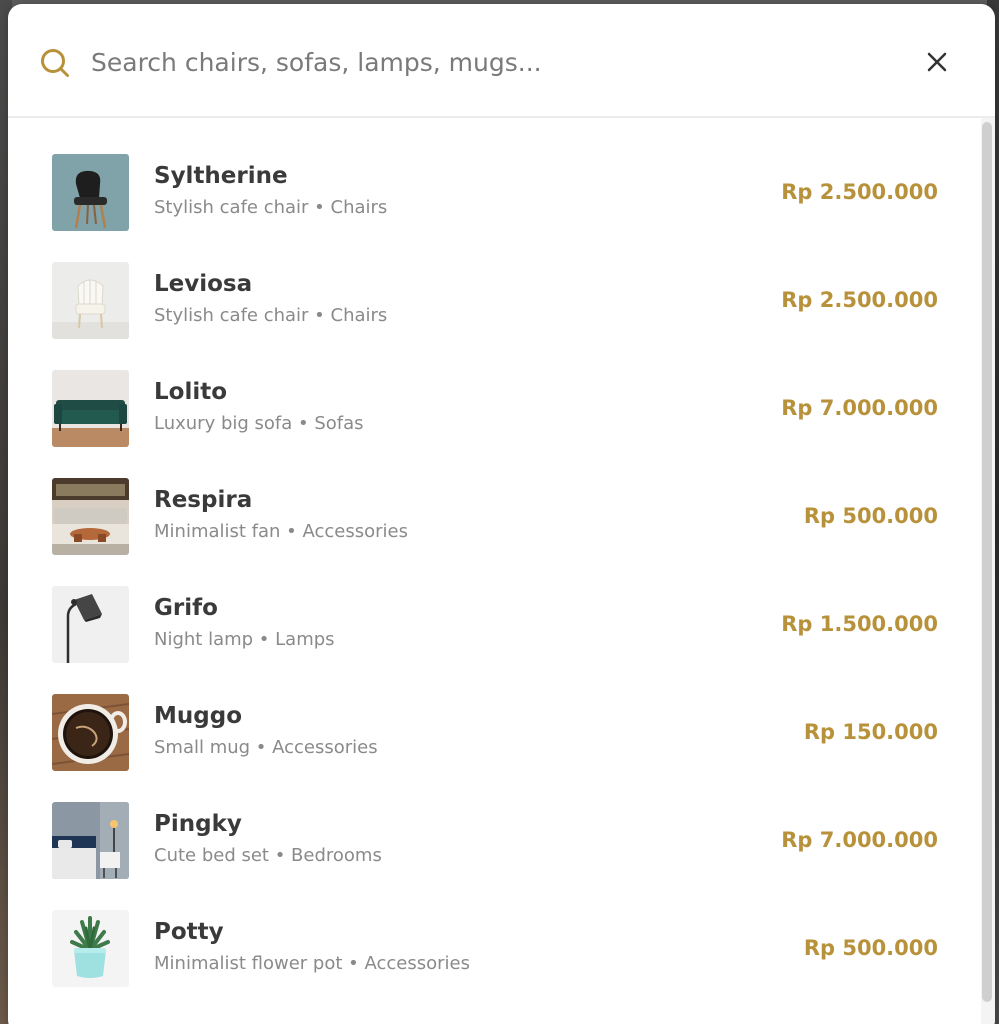 Image resolution: width=999 pixels, height=1024 pixels. I want to click on close-icon, so click(937, 62).